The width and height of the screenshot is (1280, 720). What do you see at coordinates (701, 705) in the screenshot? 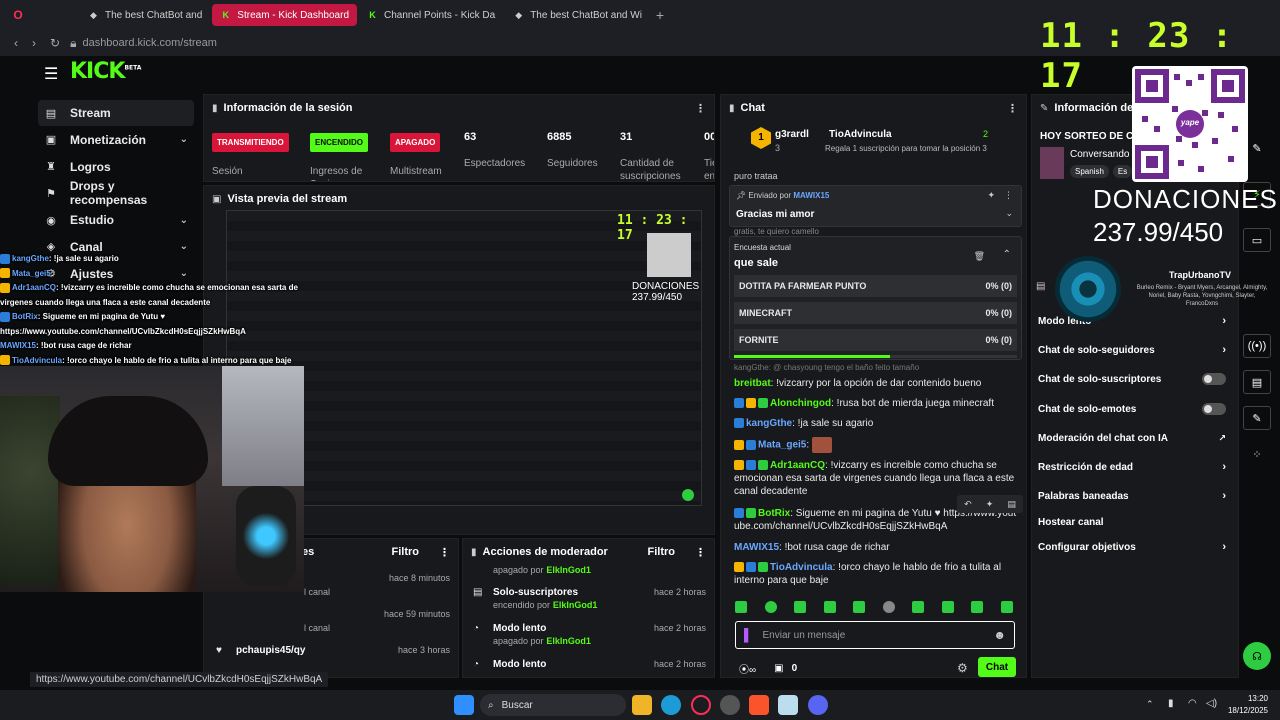
I see `opera-icon` at bounding box center [701, 705].